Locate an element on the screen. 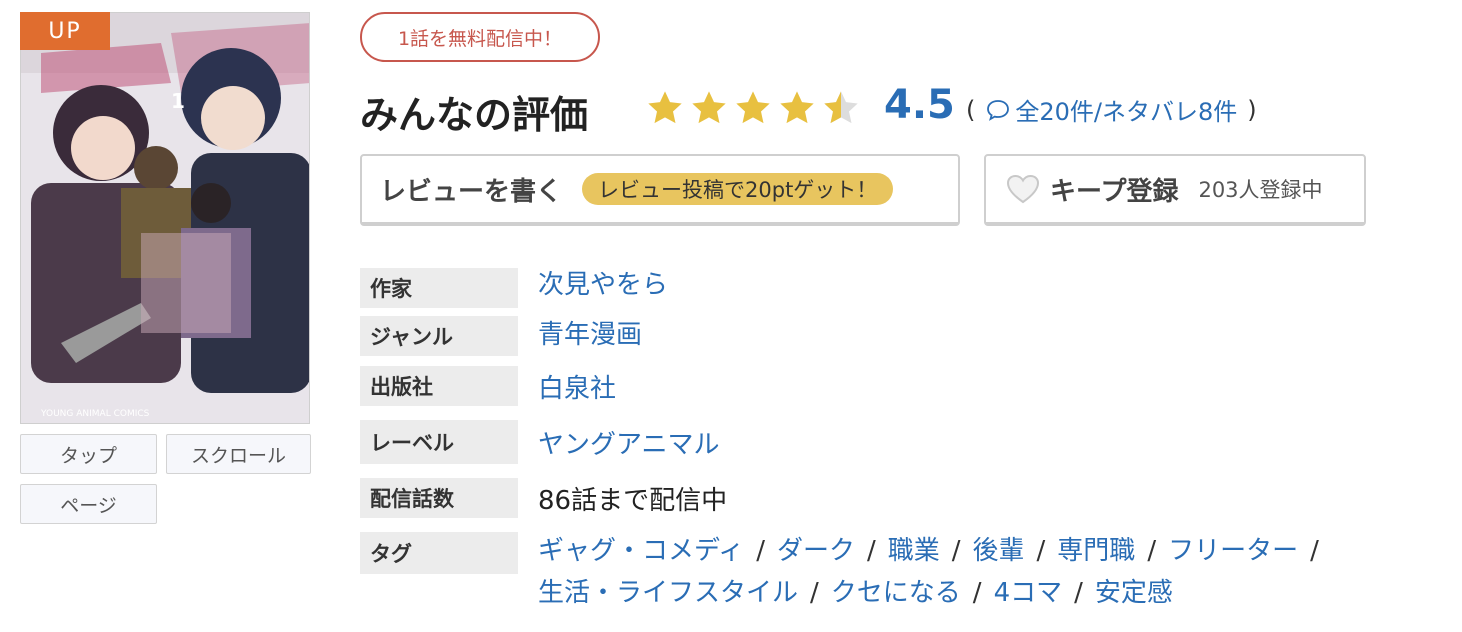 The height and width of the screenshot is (632, 1462). rating-score: 4.5 is located at coordinates (919, 105).